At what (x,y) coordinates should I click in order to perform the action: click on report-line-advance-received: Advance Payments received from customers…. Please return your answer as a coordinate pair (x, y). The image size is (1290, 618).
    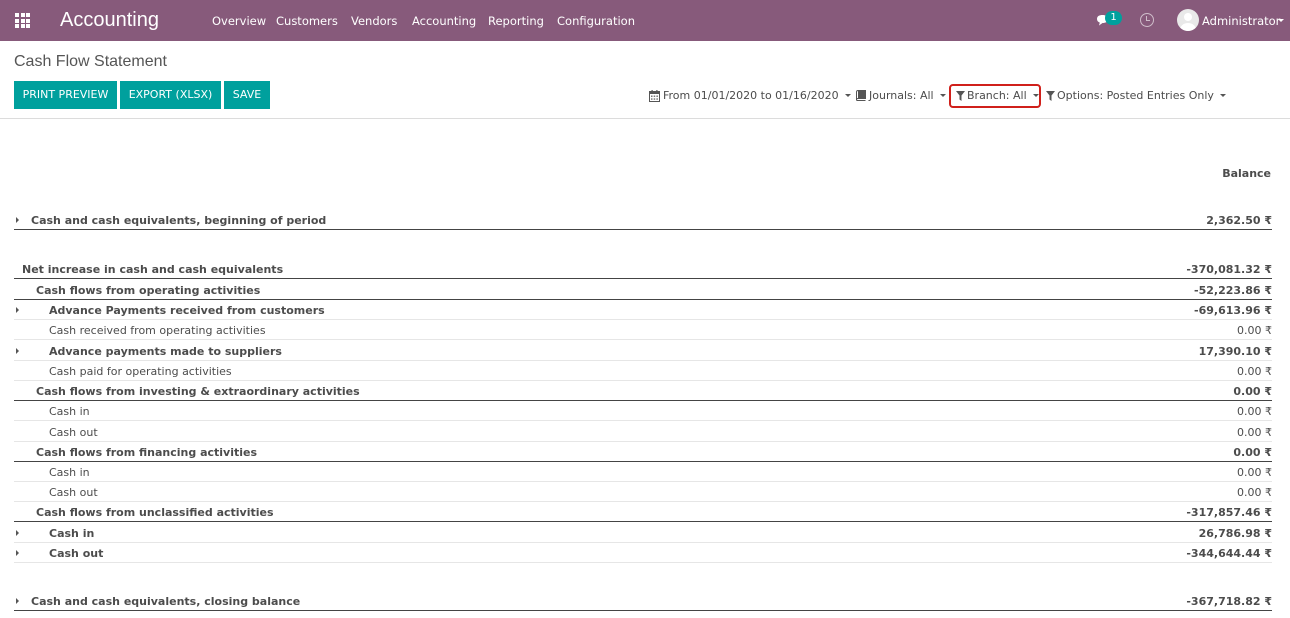
    Looking at the image, I should click on (643, 310).